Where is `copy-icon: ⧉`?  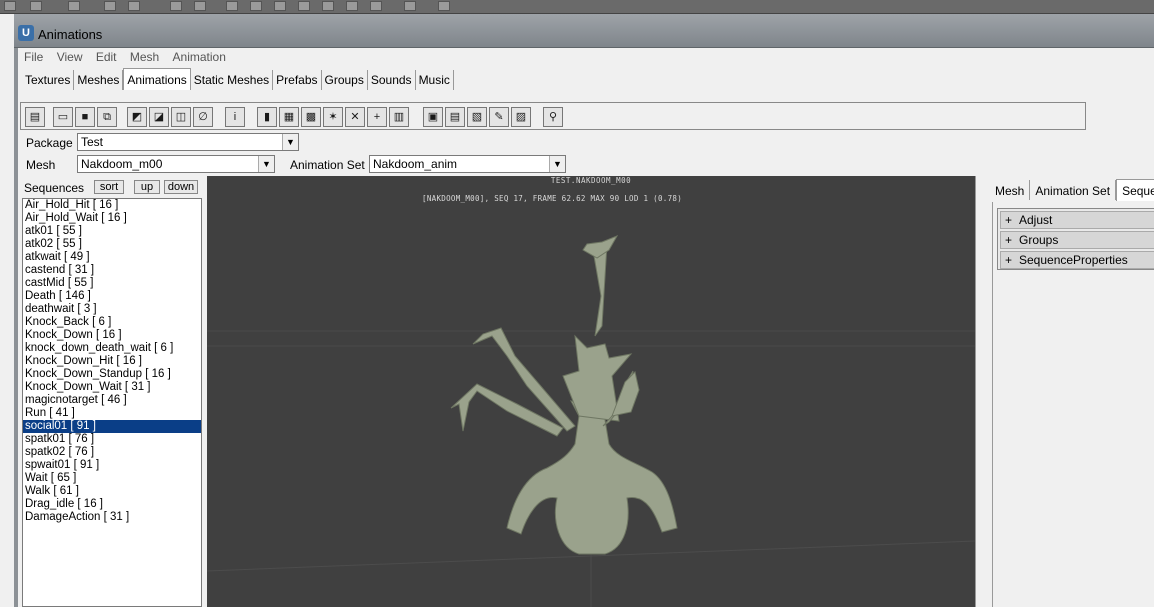
copy-icon: ⧉ is located at coordinates (107, 117).